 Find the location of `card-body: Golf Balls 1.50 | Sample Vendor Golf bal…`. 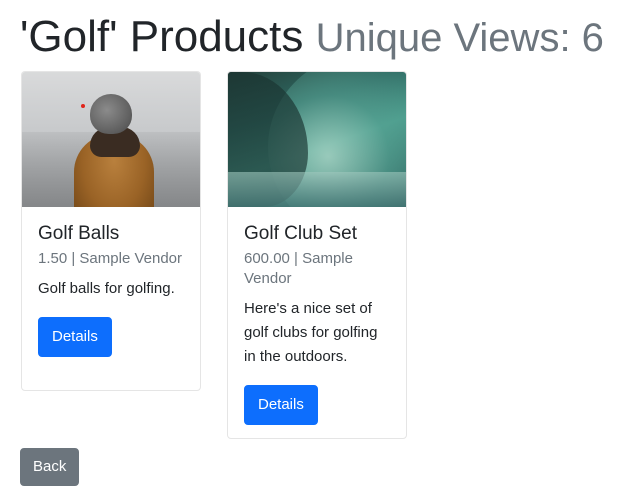

card-body: Golf Balls 1.50 | Sample Vendor Golf bal… is located at coordinates (111, 282).